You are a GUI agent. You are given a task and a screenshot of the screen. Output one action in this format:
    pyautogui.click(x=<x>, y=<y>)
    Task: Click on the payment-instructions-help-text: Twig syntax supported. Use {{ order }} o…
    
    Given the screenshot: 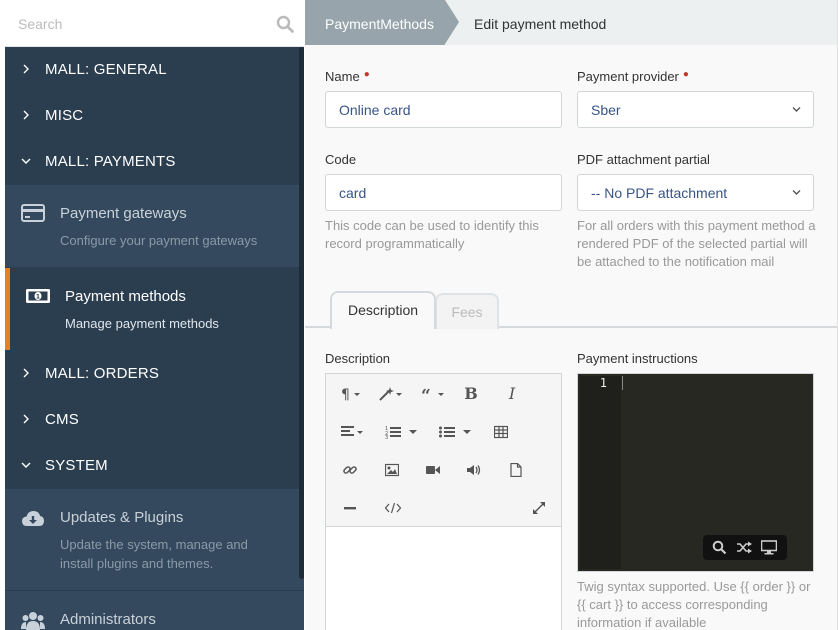 What is the action you would take?
    pyautogui.click(x=694, y=604)
    